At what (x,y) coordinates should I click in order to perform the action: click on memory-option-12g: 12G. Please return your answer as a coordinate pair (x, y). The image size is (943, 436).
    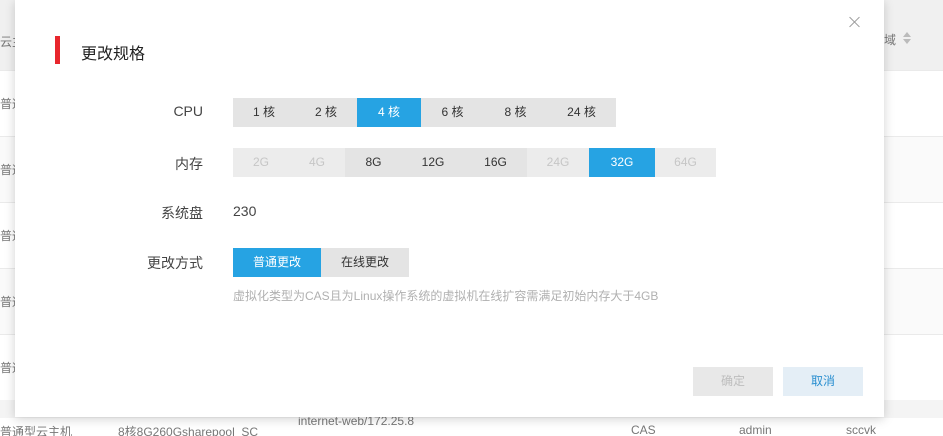
    Looking at the image, I should click on (433, 162).